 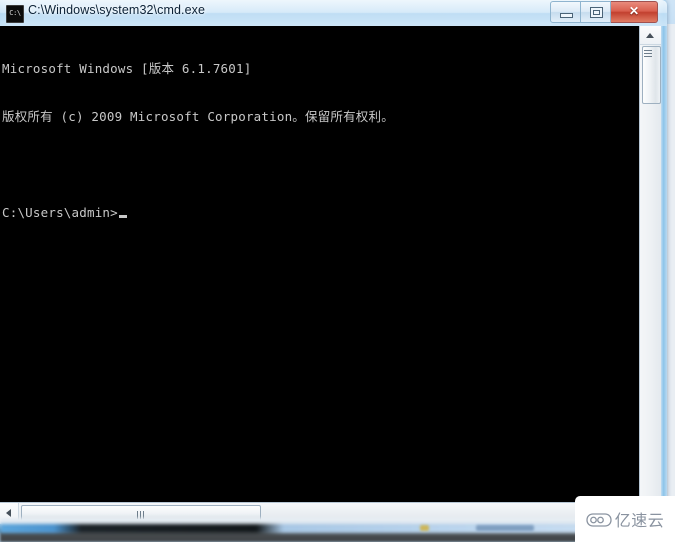 I want to click on cmd-icon: C:\, so click(x=15, y=14).